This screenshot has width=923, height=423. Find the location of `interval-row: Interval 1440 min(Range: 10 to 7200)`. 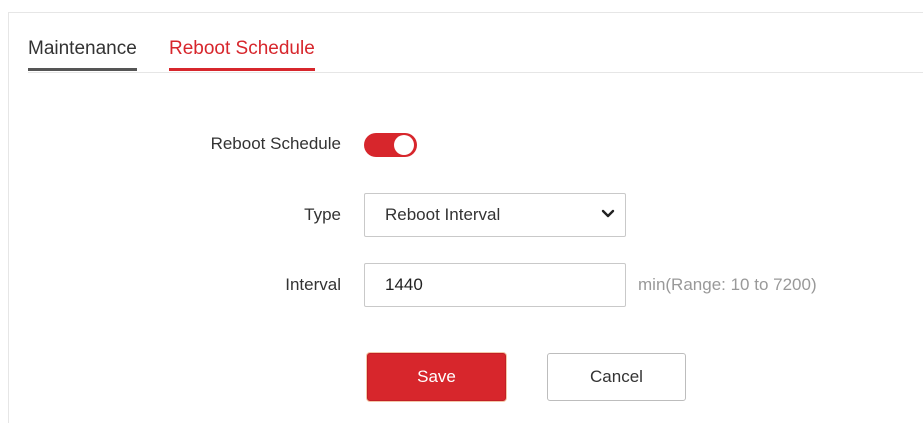

interval-row: Interval 1440 min(Range: 10 to 7200) is located at coordinates (461, 285).